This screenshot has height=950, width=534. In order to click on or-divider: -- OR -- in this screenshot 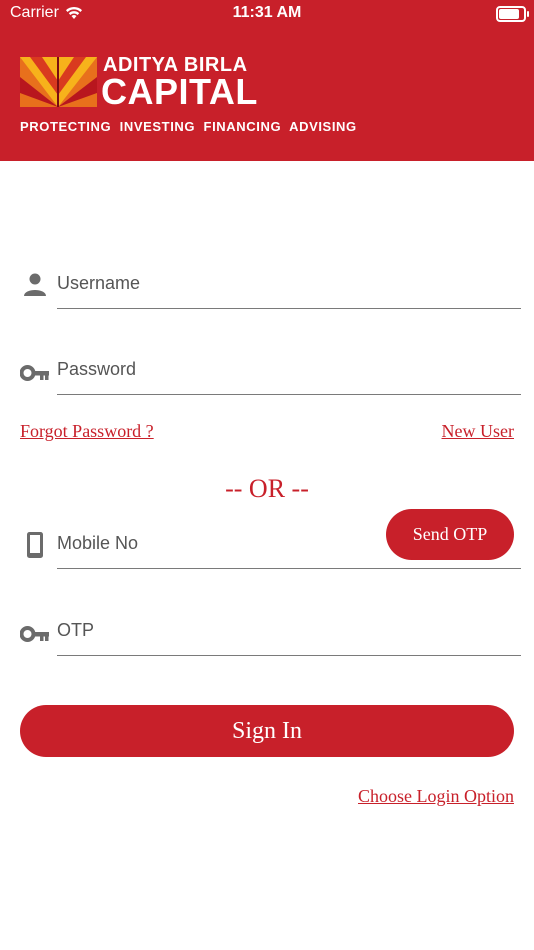, I will do `click(267, 488)`.